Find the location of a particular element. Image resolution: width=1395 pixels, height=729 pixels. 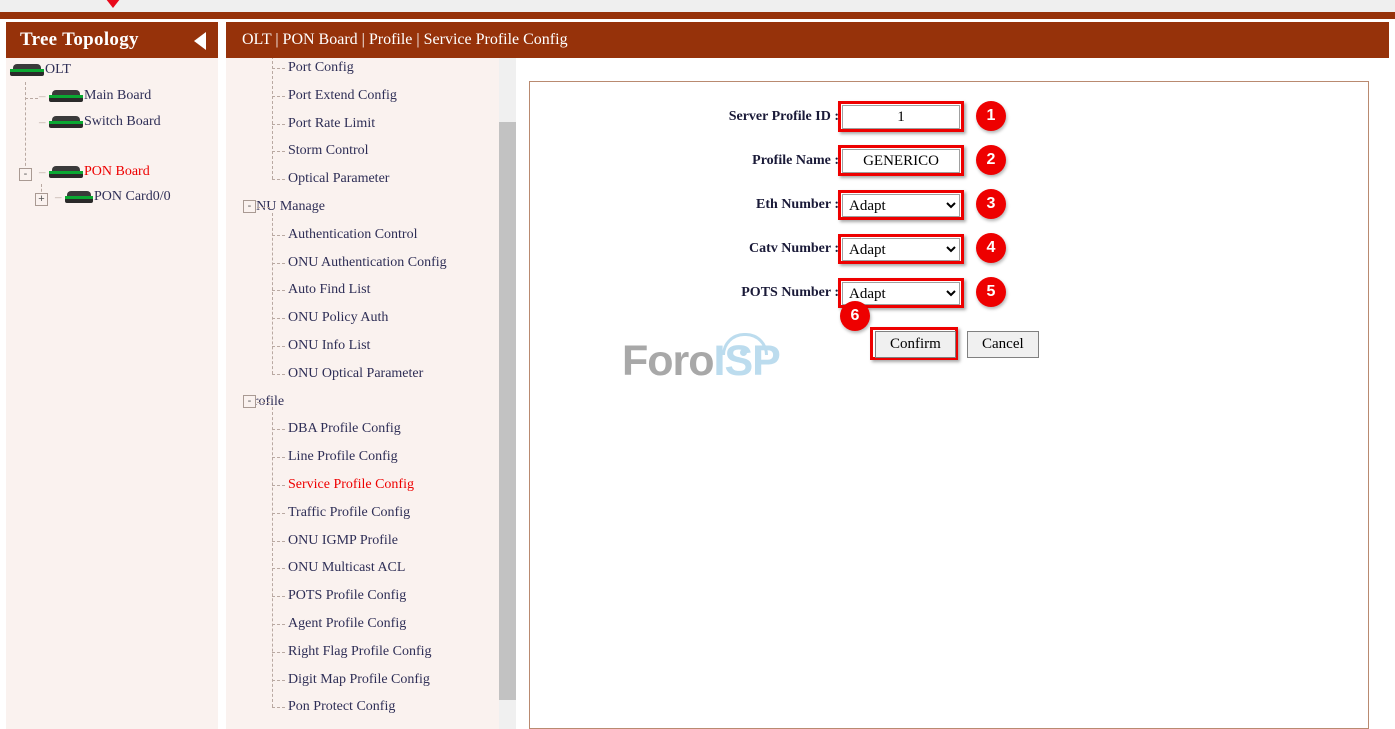

step-badge-1: 1 is located at coordinates (991, 116).